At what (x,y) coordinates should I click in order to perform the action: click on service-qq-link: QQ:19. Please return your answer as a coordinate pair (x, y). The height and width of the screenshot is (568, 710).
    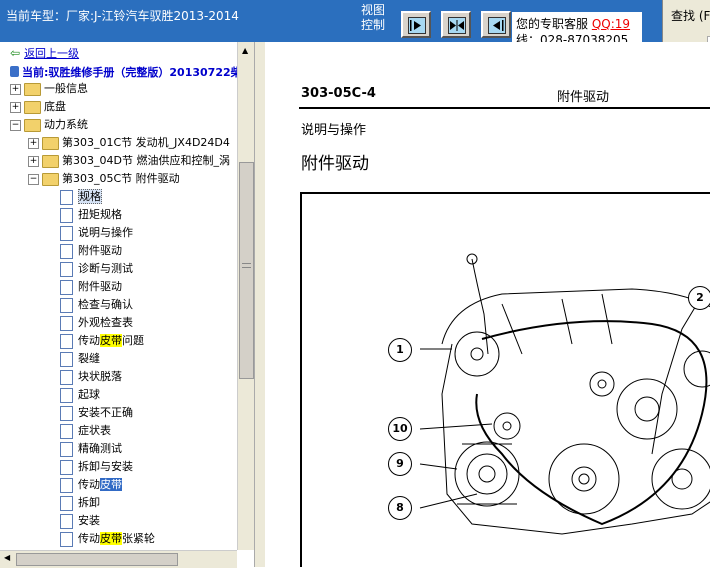
    Looking at the image, I should click on (611, 24).